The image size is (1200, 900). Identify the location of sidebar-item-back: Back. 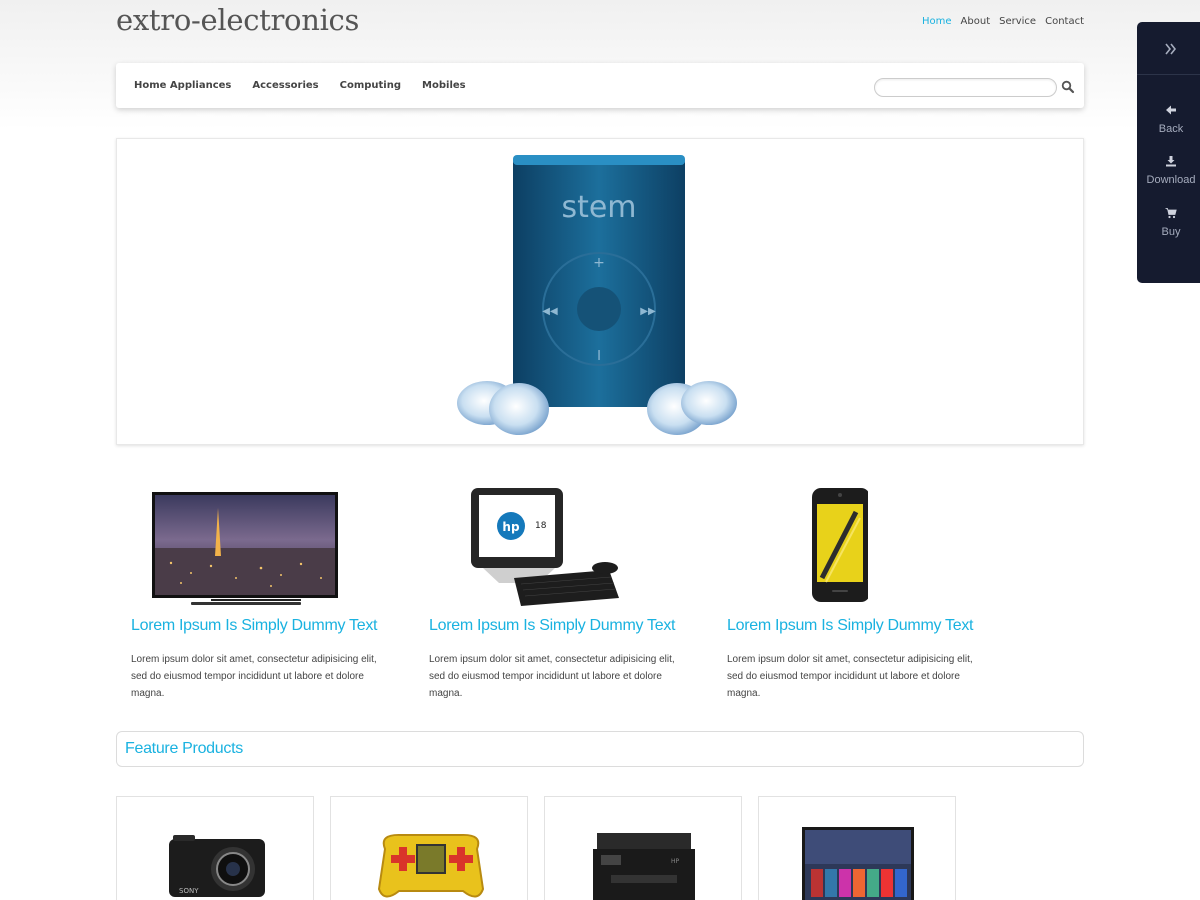
(1168, 118).